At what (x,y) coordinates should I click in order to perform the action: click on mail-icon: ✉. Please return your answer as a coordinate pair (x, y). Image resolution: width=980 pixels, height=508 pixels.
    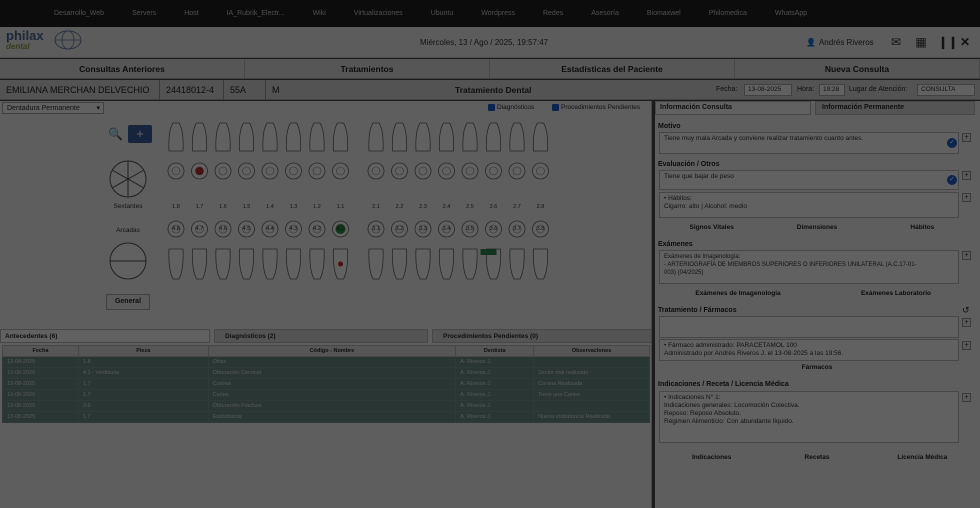
    Looking at the image, I should click on (896, 42).